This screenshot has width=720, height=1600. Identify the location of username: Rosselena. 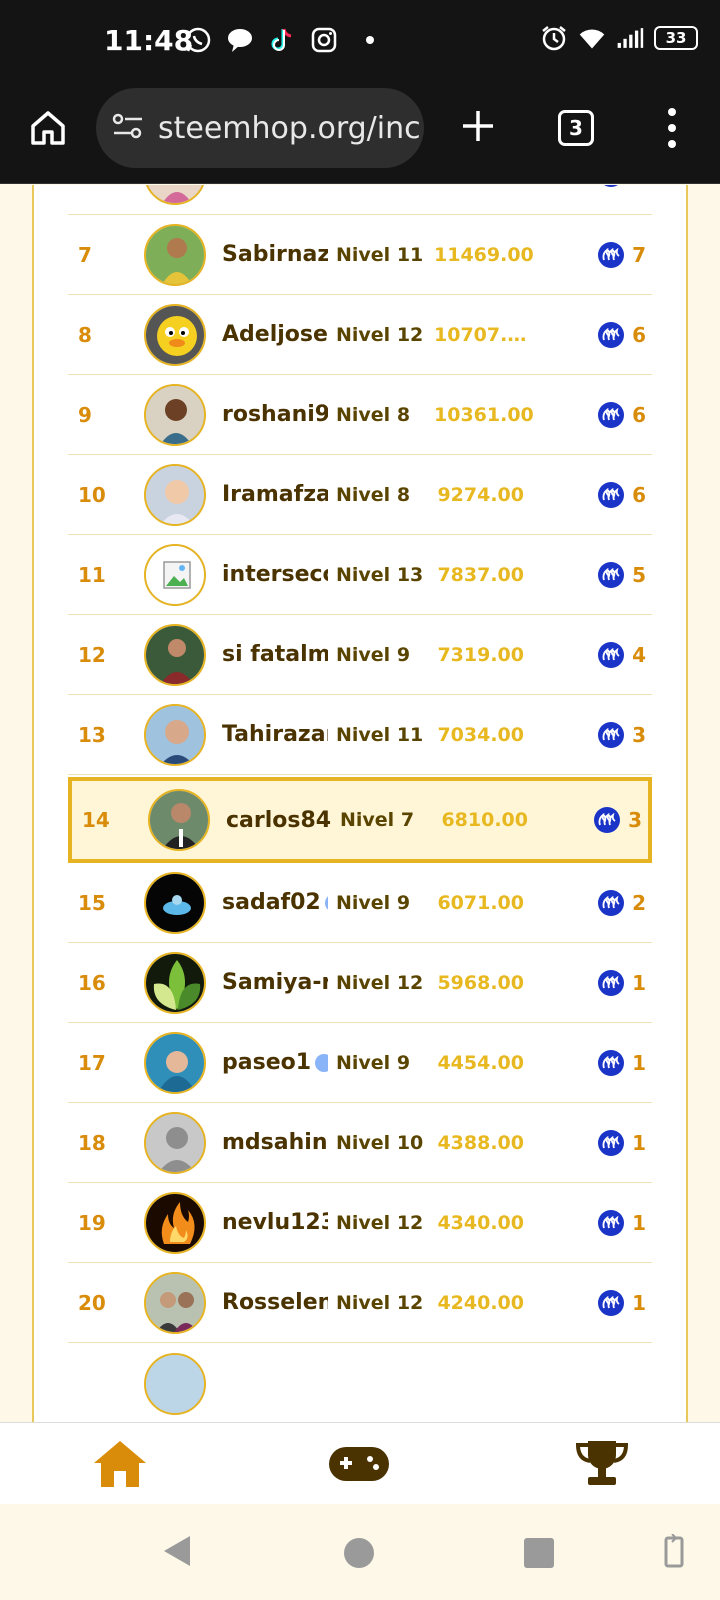
(275, 1302).